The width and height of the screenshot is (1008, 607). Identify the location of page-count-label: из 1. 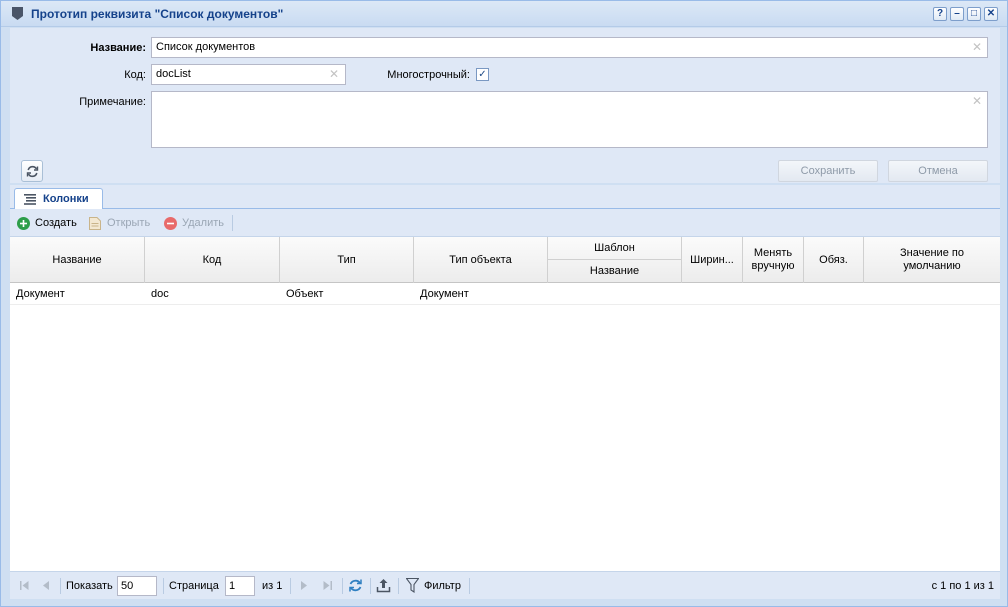
(272, 586).